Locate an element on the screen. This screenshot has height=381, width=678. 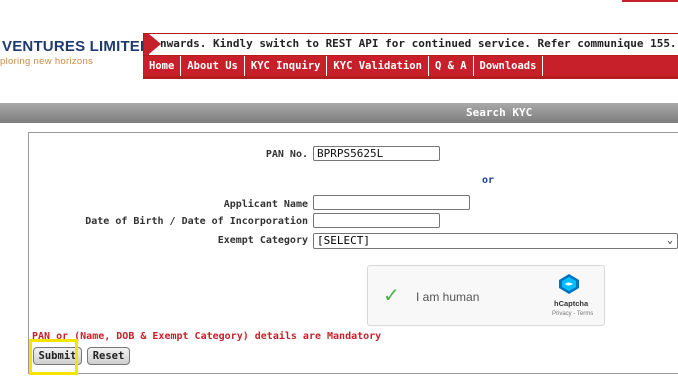
logo-tagline: ploring new horizons is located at coordinates (47, 61).